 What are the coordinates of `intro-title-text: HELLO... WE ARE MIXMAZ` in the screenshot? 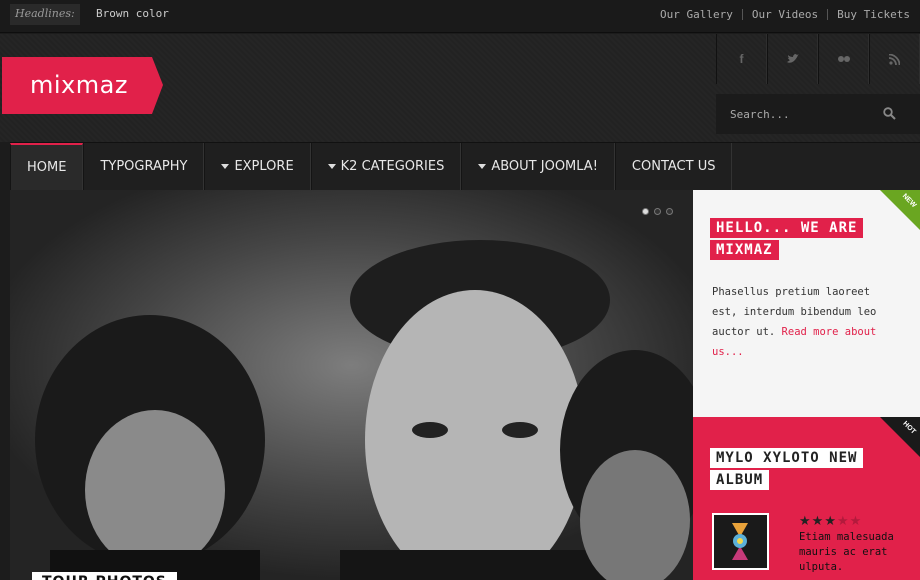 It's located at (787, 239).